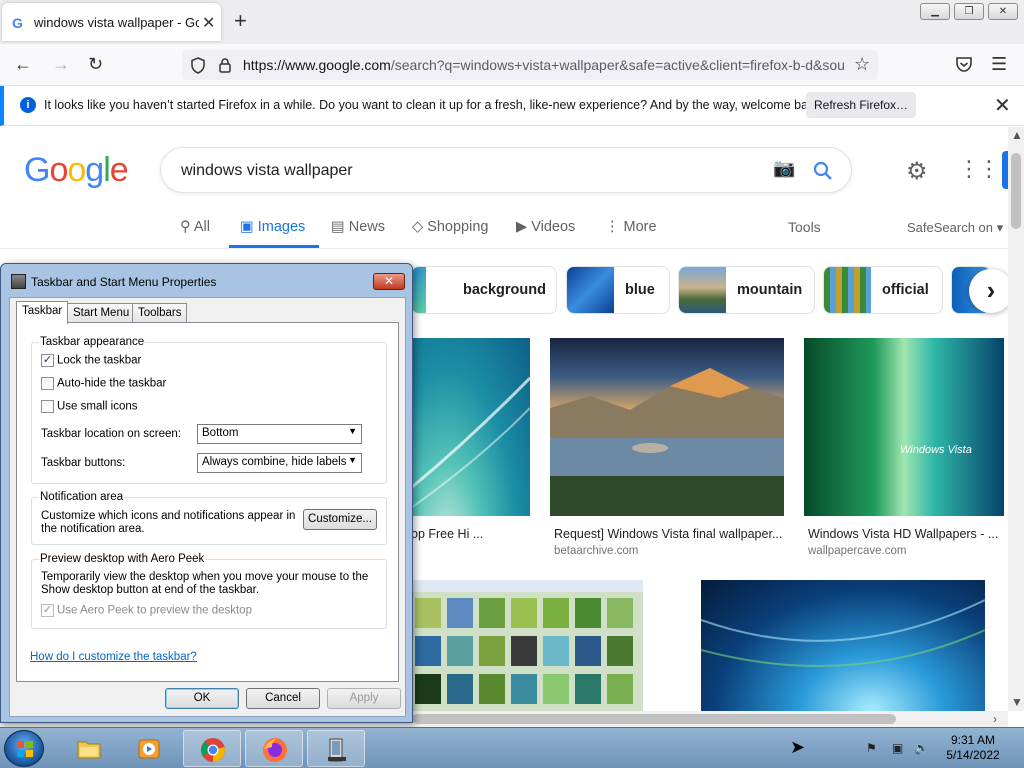  I want to click on scroll-right-arrow-icon: ›, so click(995, 719).